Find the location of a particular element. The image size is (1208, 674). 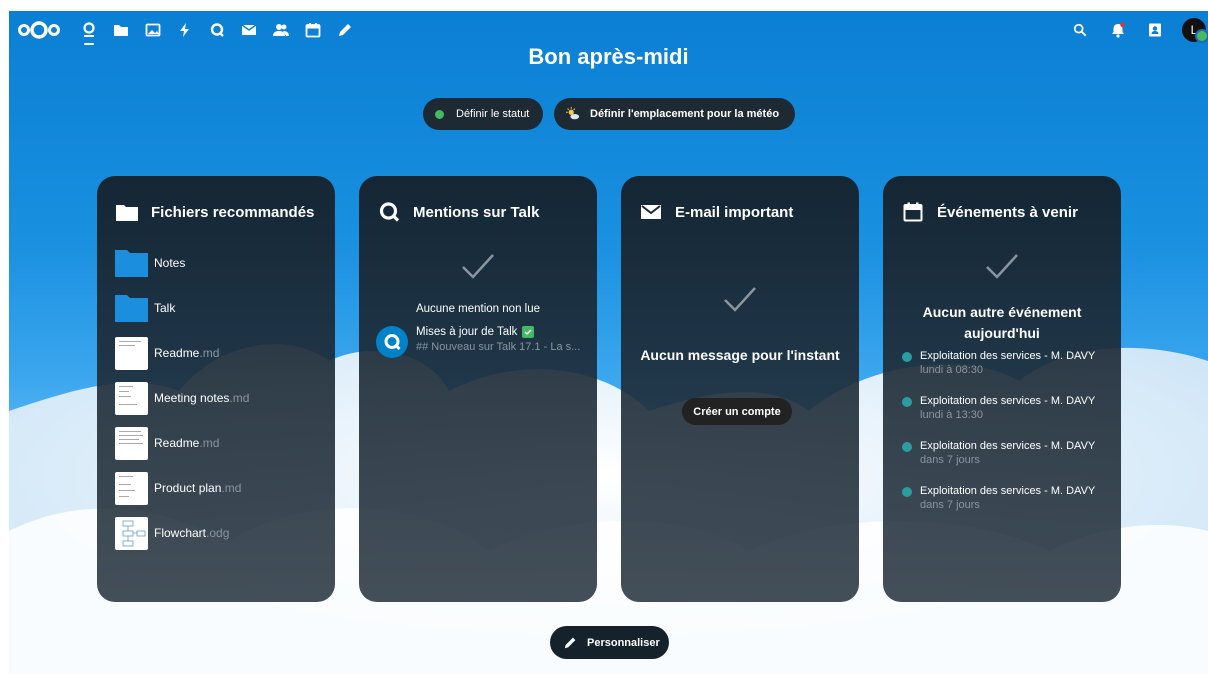

file-item-talk: Talk is located at coordinates (145, 308).